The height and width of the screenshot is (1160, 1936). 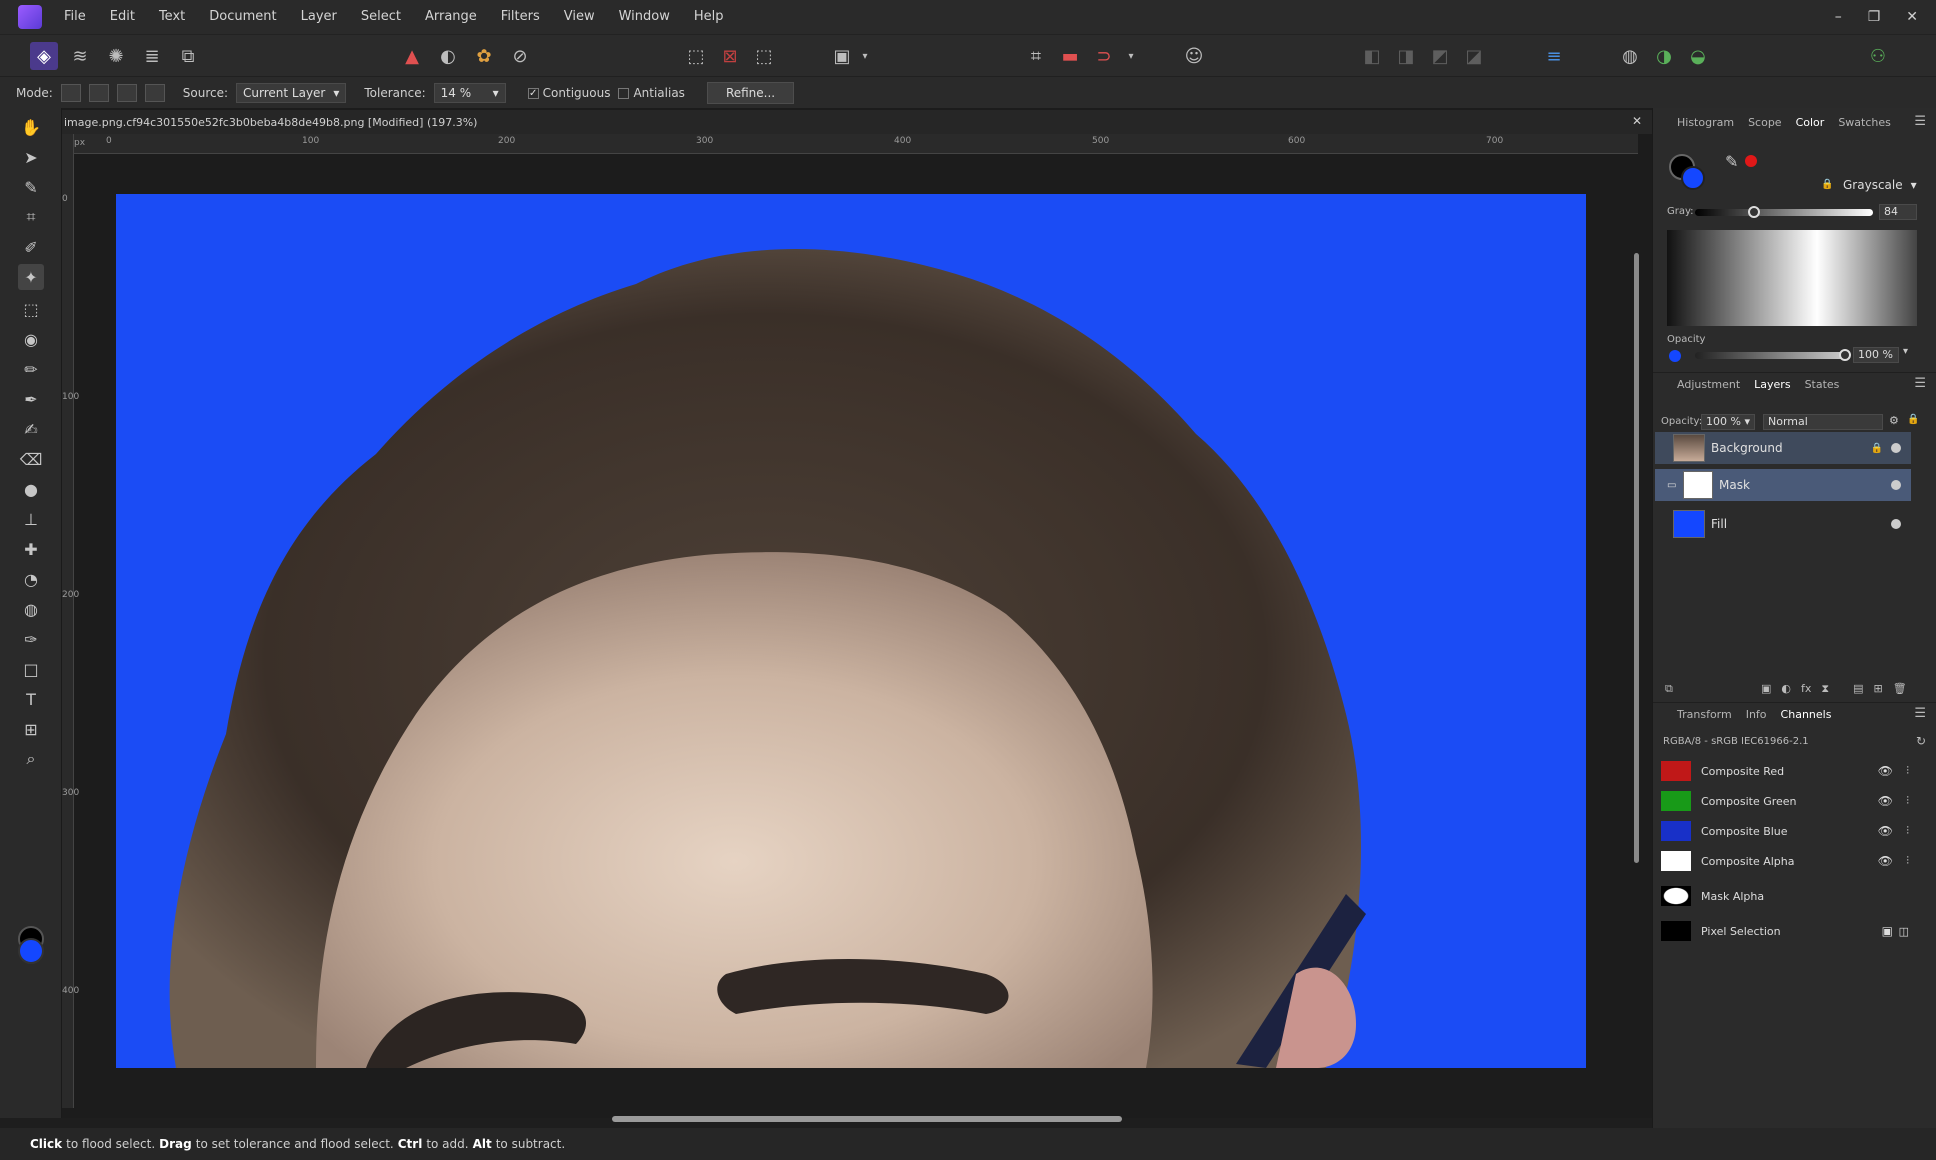 I want to click on group-icon: ▤, so click(x=1858, y=689).